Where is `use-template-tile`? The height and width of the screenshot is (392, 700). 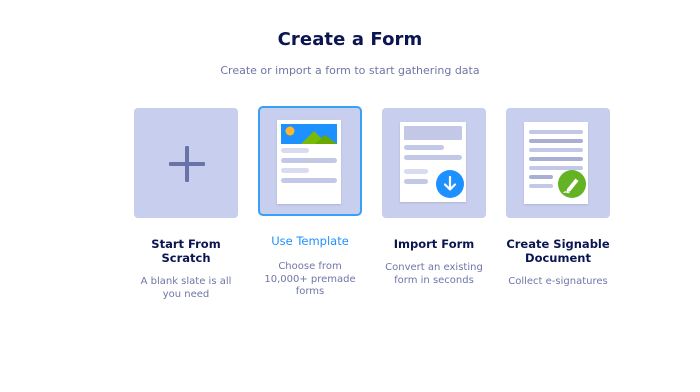 use-template-tile is located at coordinates (310, 161).